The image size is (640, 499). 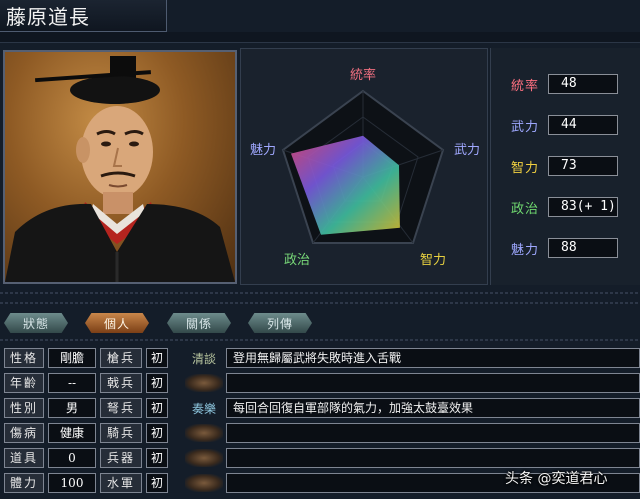 I want to click on troop-label: 槍兵, so click(x=121, y=358).